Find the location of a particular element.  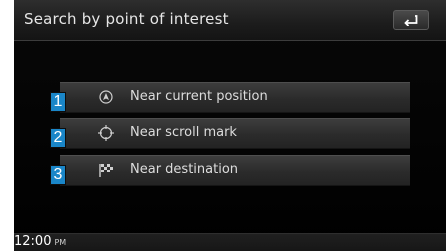

callout-number-2: 2 is located at coordinates (58, 138).